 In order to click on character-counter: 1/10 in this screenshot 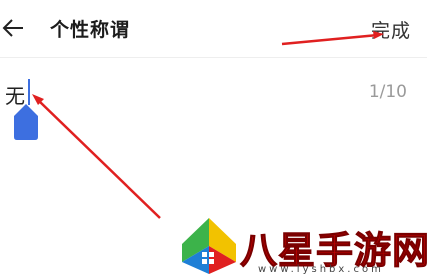, I will do `click(387, 92)`.